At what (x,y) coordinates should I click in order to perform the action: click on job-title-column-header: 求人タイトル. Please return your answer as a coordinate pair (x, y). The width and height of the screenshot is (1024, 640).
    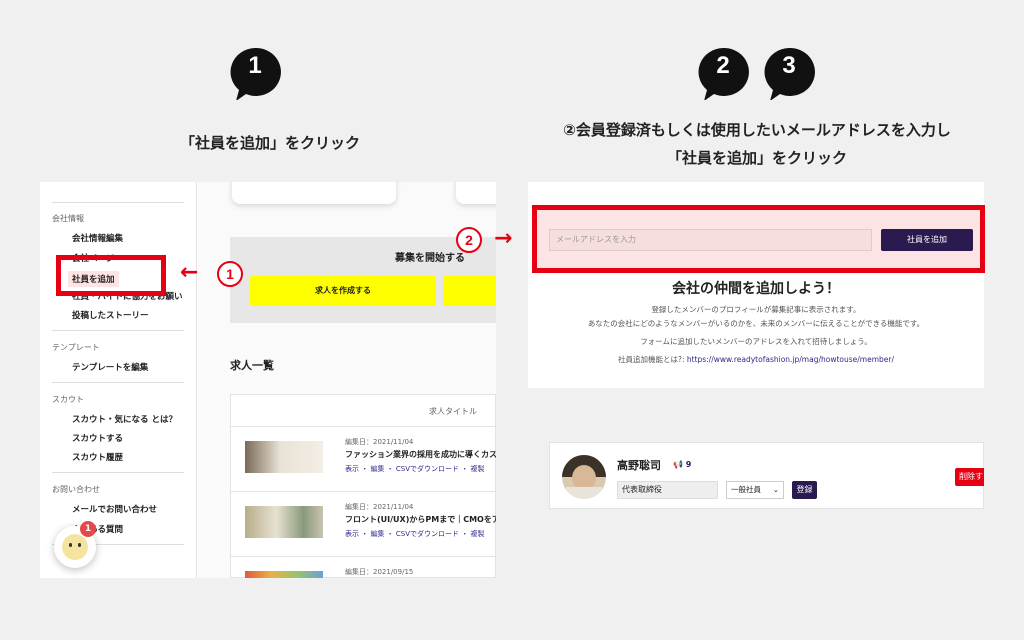
    Looking at the image, I should click on (453, 411).